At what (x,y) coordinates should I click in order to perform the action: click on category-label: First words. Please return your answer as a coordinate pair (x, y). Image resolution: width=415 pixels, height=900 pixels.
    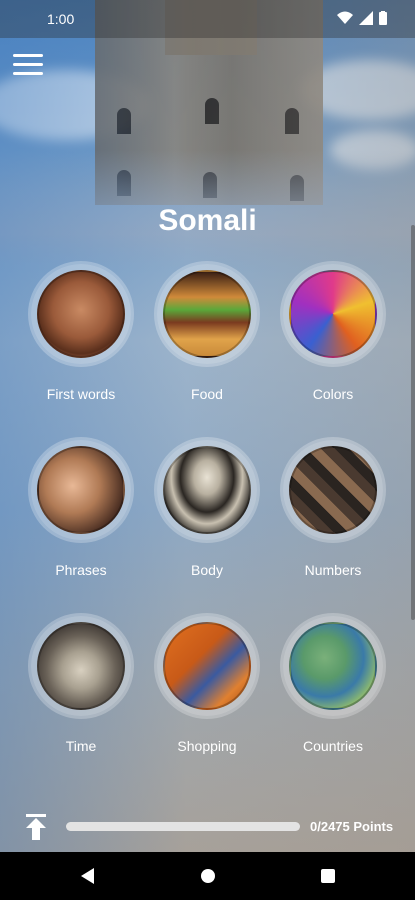
    Looking at the image, I should click on (81, 394).